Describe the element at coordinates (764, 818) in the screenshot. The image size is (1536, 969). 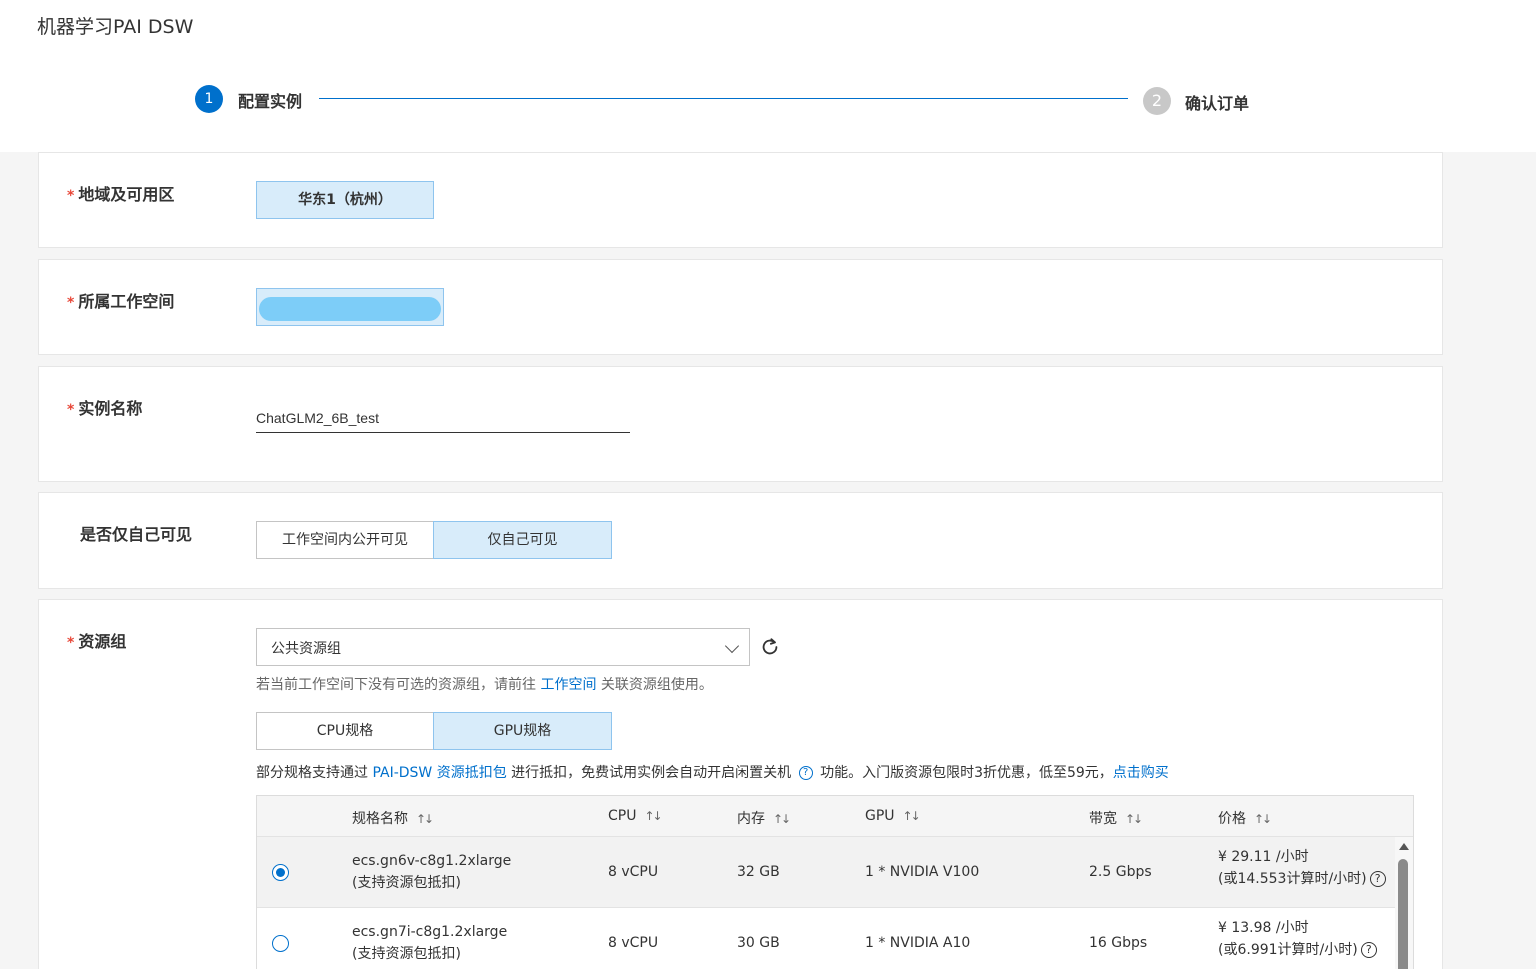
I see `col-memory: 内存 ↑↓` at that location.